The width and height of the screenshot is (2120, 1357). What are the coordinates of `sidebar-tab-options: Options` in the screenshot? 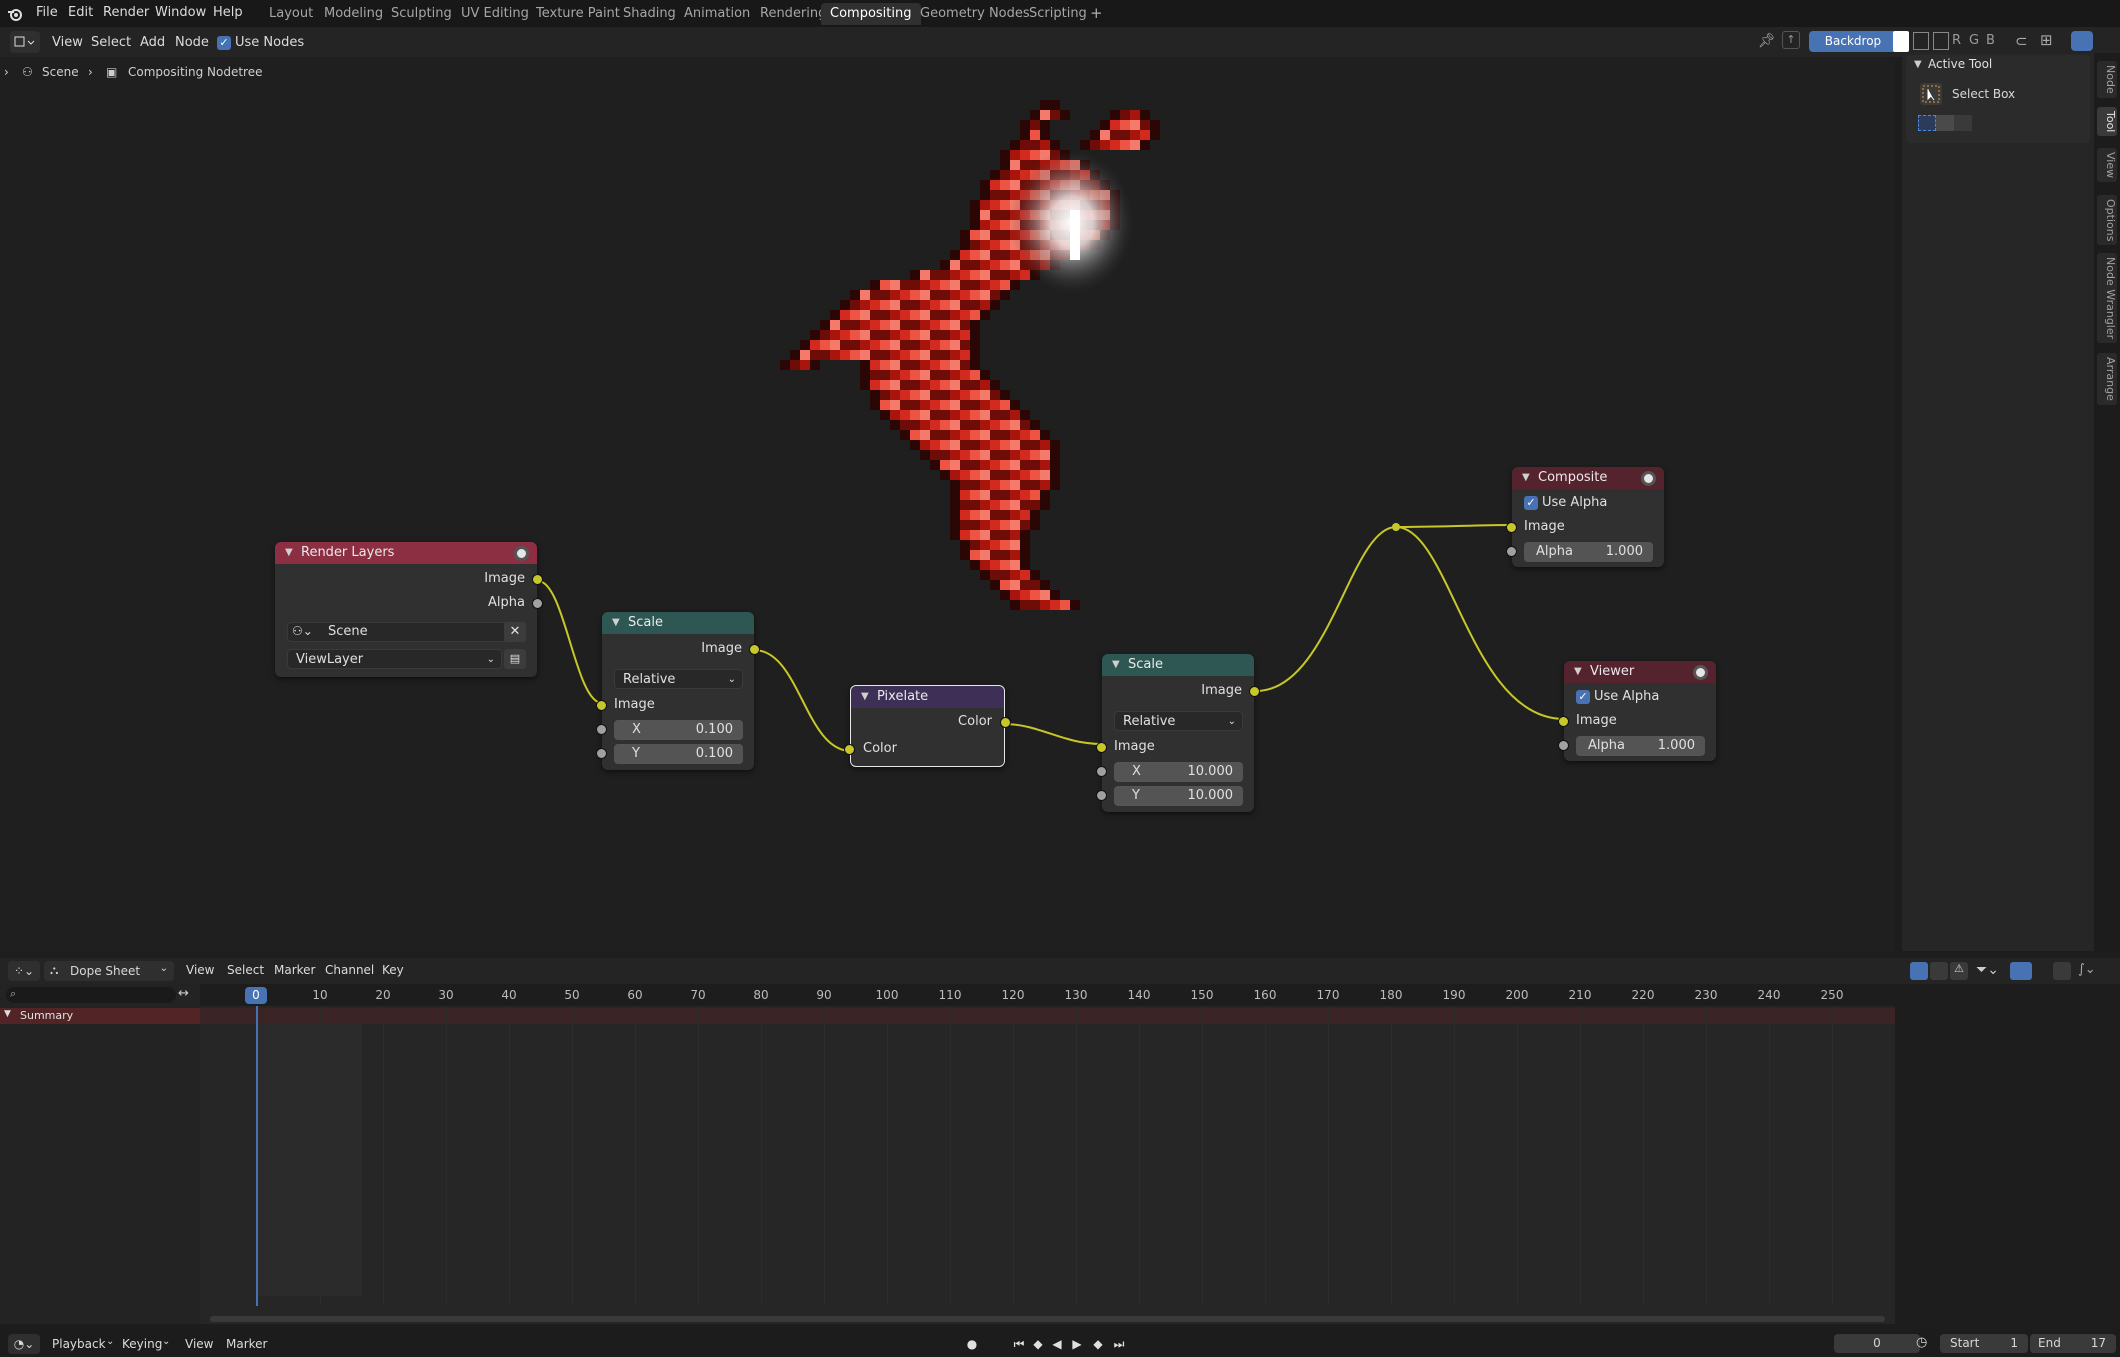 It's located at (2107, 220).